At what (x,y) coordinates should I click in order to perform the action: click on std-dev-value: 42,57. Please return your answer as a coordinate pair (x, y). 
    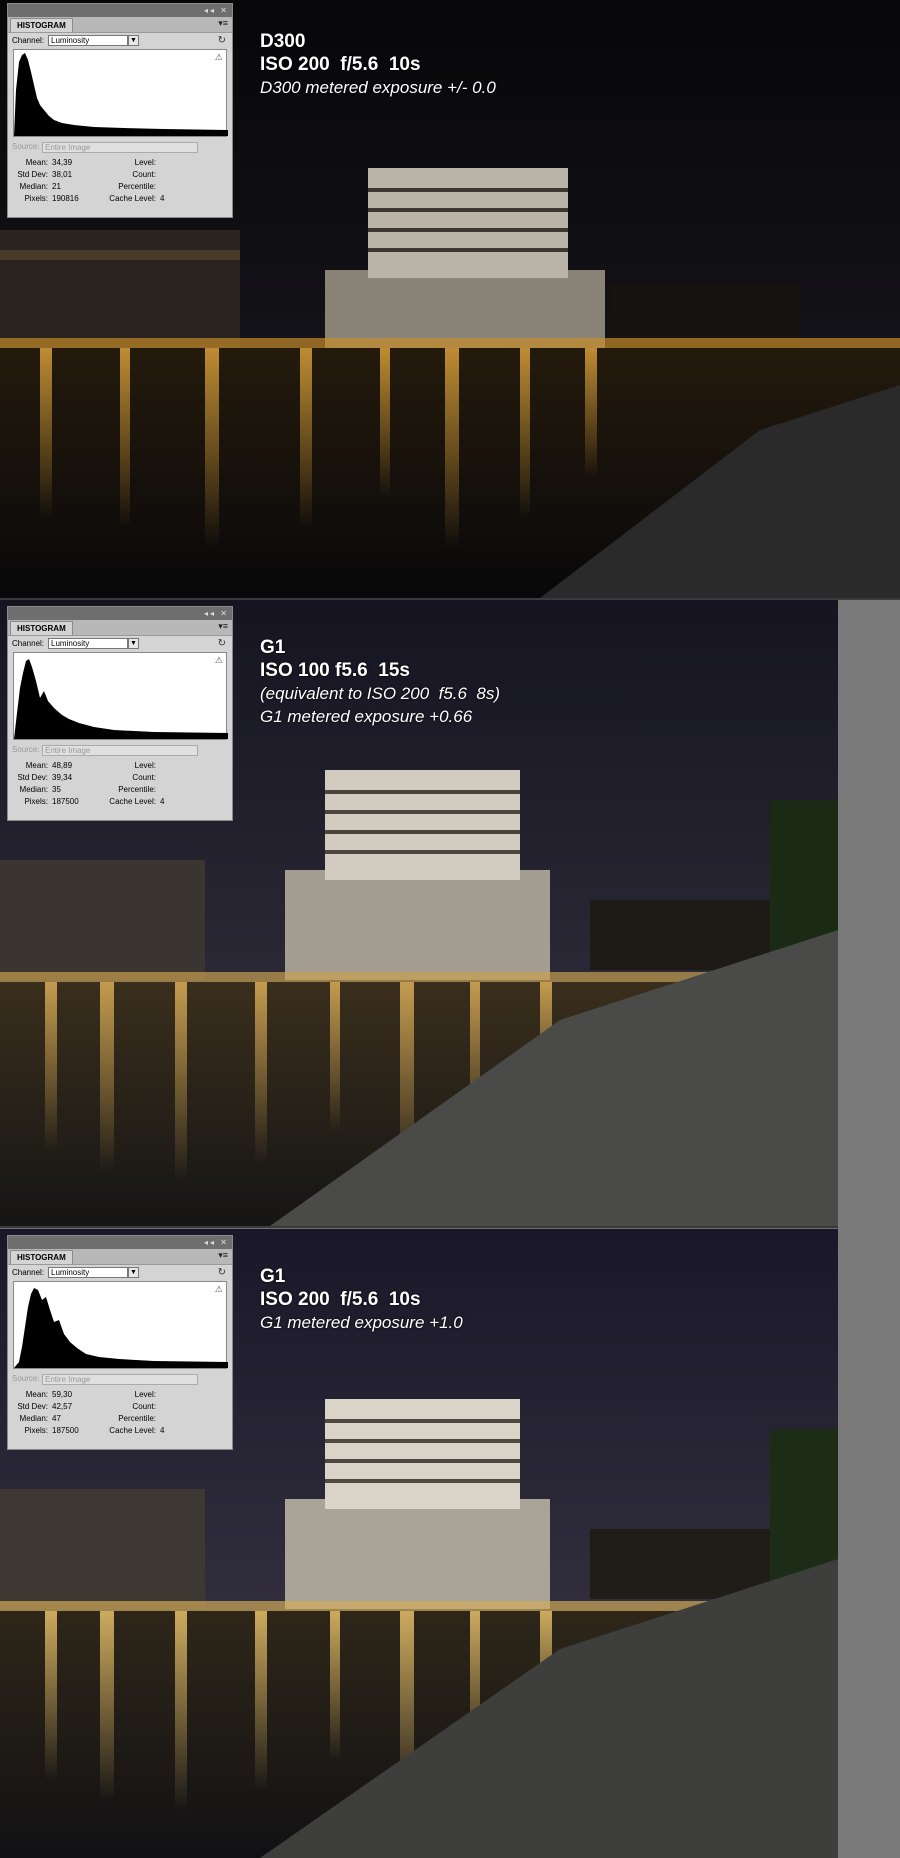
    Looking at the image, I should click on (62, 1406).